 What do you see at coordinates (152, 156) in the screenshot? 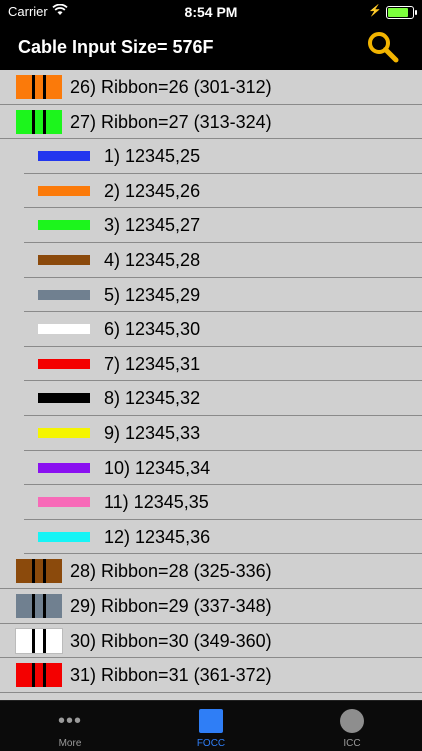
I see `fiber-label: 1) 12345,25` at bounding box center [152, 156].